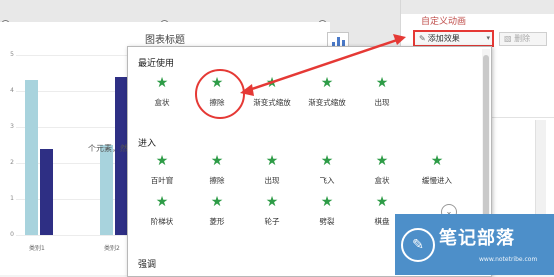 This screenshot has width=554, height=277. Describe the element at coordinates (327, 221) in the screenshot. I see `effect-label: 劈裂` at that location.